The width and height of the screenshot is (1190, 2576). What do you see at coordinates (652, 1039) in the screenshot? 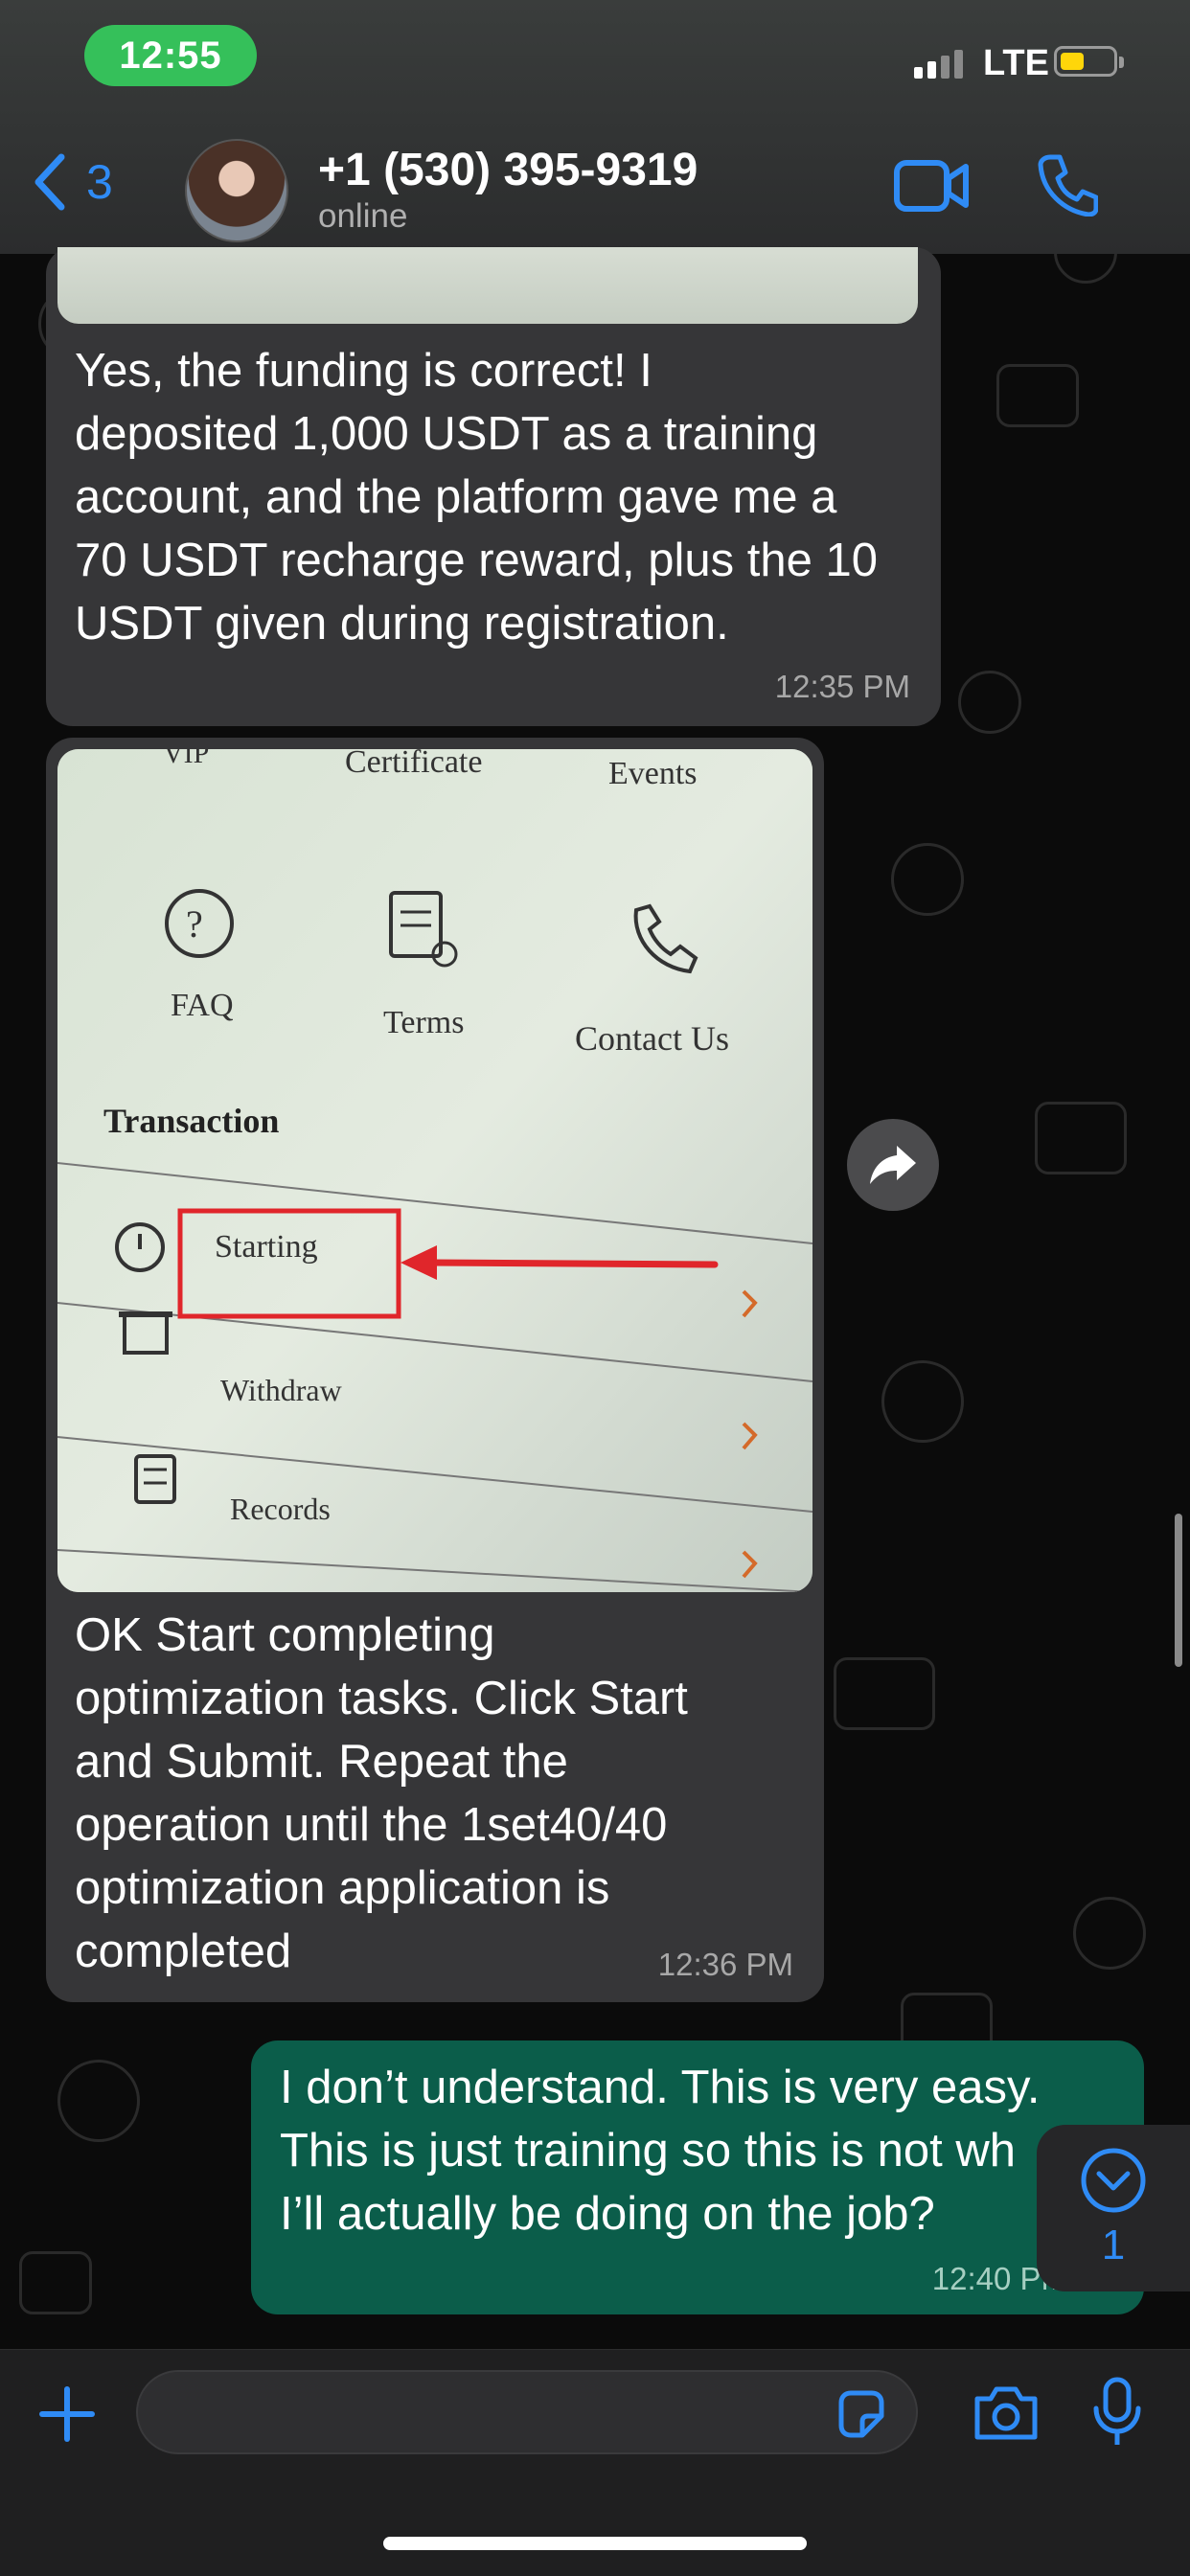
I see `photo-label-contact: Contact Us` at bounding box center [652, 1039].